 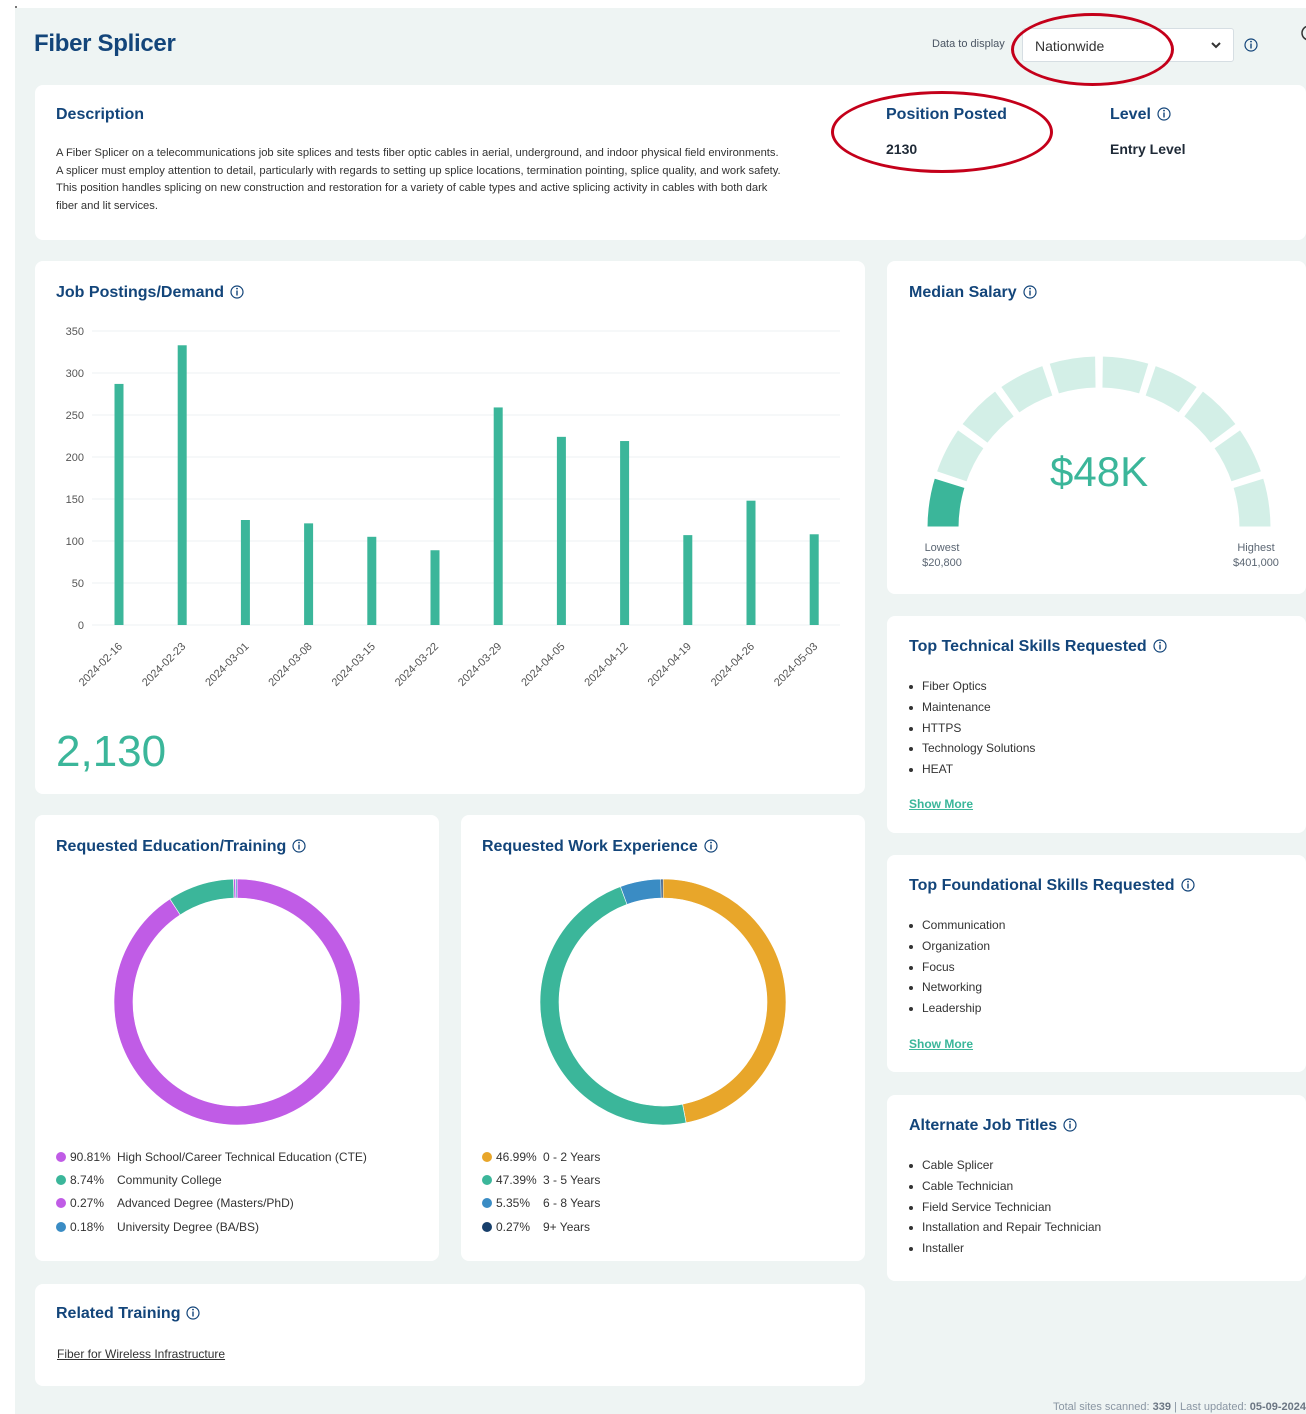 I want to click on legend-label: 6 - 8 Years, so click(x=572, y=1203).